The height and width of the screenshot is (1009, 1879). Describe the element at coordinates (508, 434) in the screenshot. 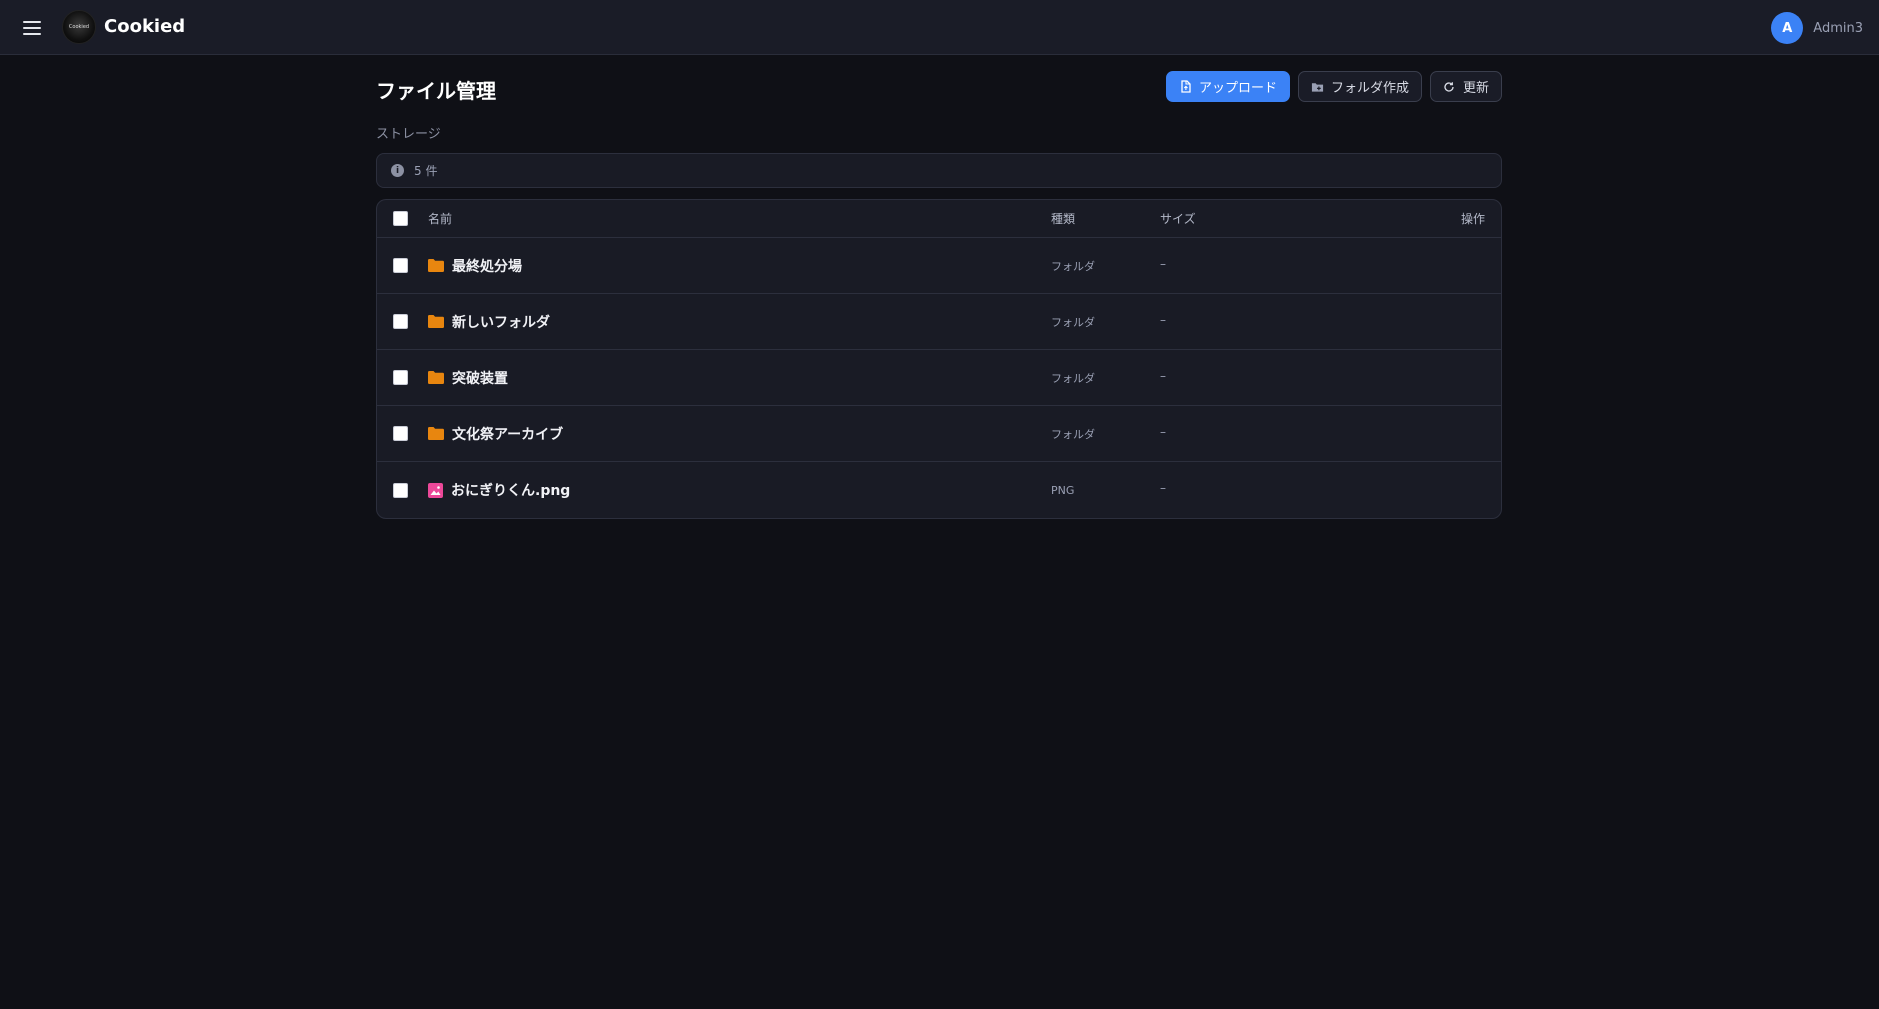

I see `file-name: 文化祭アーカイブ` at that location.